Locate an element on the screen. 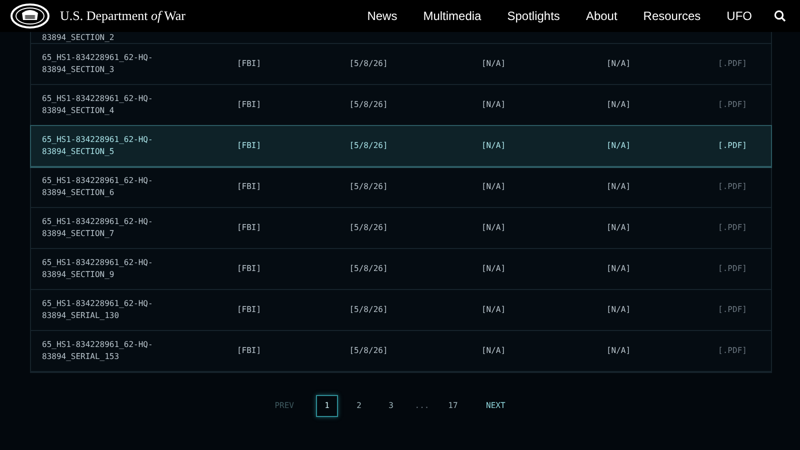 This screenshot has height=450, width=800. file-name-cell-text: 65_HS1-834228961_62-HQ-83894_SECTION_4 is located at coordinates (98, 105).